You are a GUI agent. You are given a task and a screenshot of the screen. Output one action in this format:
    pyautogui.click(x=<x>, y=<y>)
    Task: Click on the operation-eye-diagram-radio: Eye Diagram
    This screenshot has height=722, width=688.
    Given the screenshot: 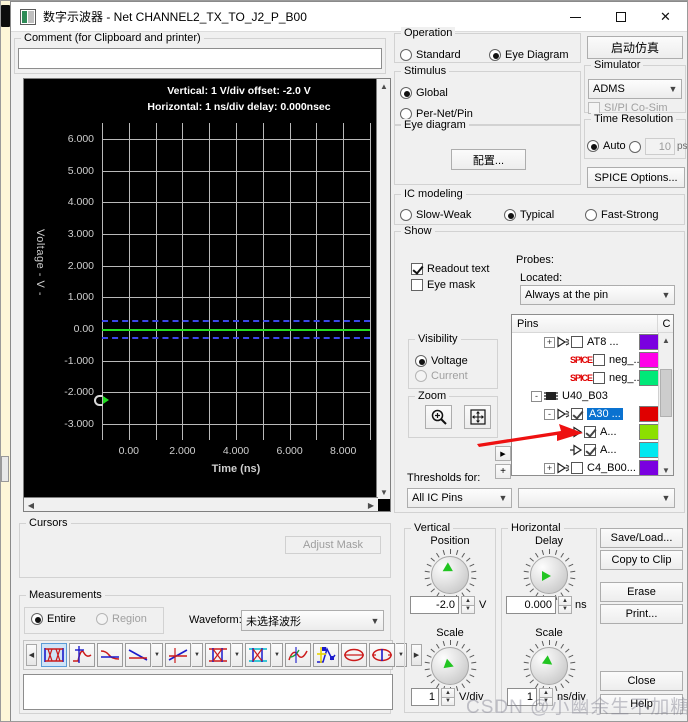 What is the action you would take?
    pyautogui.click(x=529, y=55)
    